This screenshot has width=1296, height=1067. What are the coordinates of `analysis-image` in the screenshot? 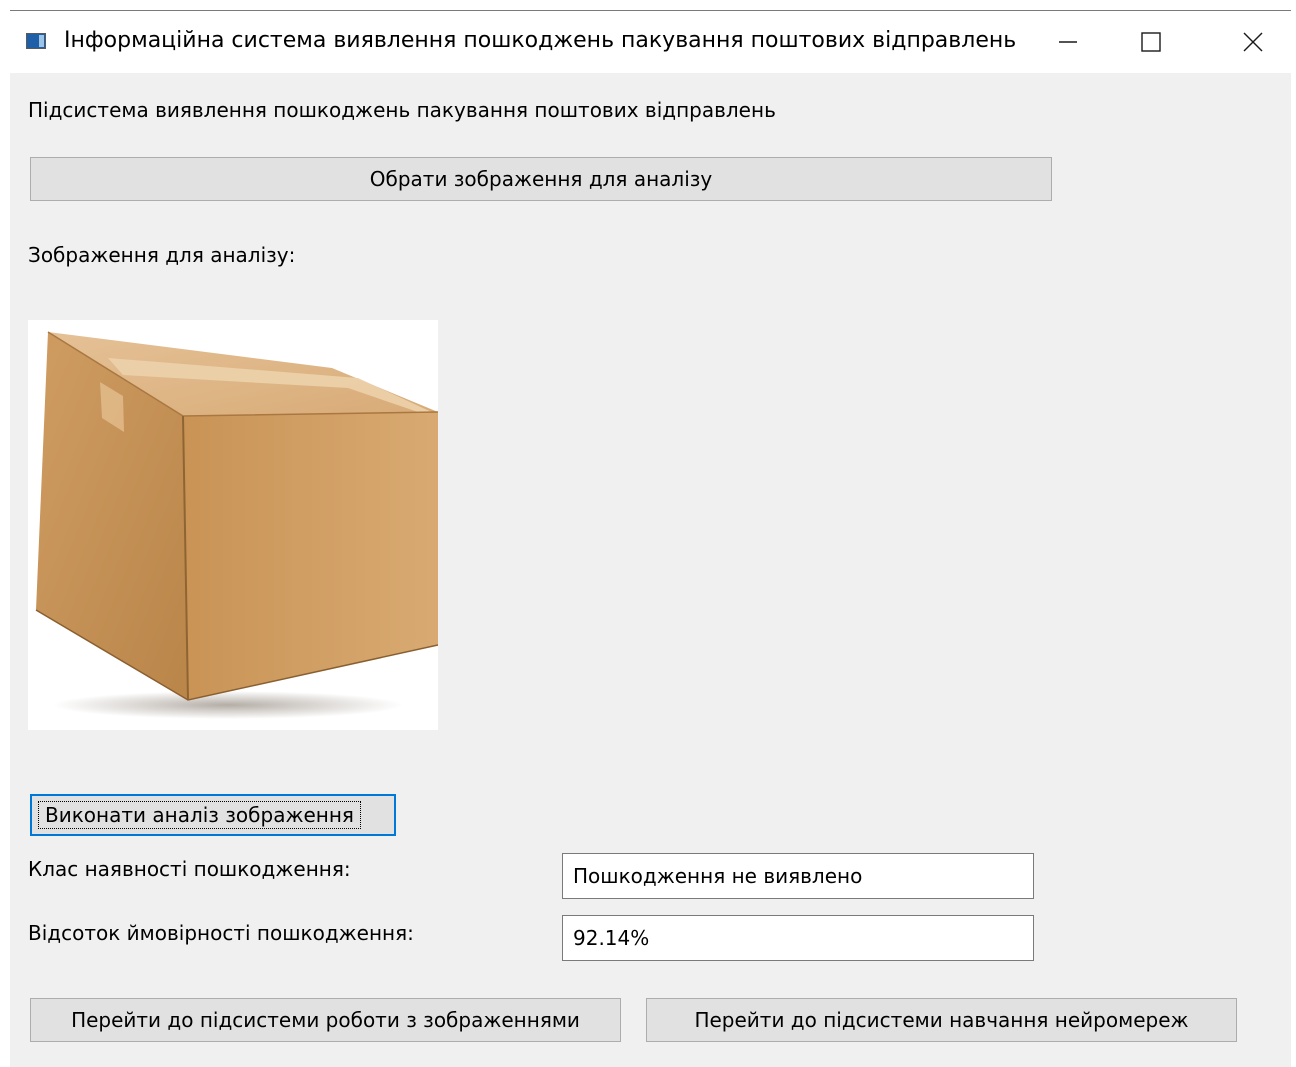 It's located at (233, 525).